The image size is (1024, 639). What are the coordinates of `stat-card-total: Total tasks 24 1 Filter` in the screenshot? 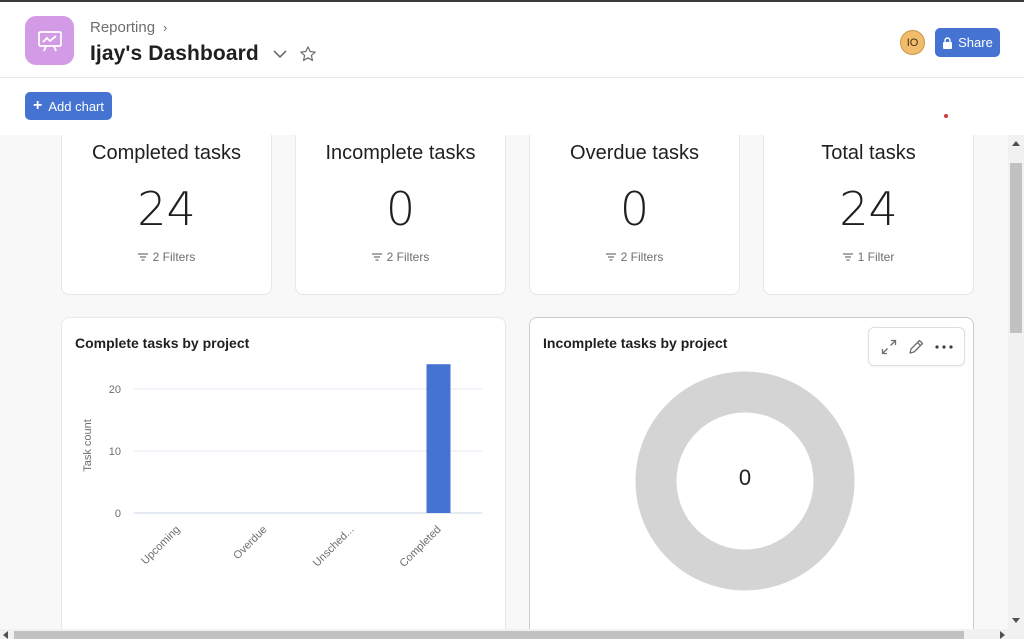 It's located at (868, 215).